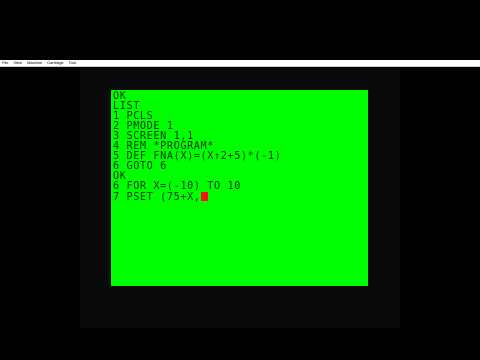 Image resolution: width=480 pixels, height=360 pixels. I want to click on screen-line-current: 7 PSET (75+X,, so click(160, 197).